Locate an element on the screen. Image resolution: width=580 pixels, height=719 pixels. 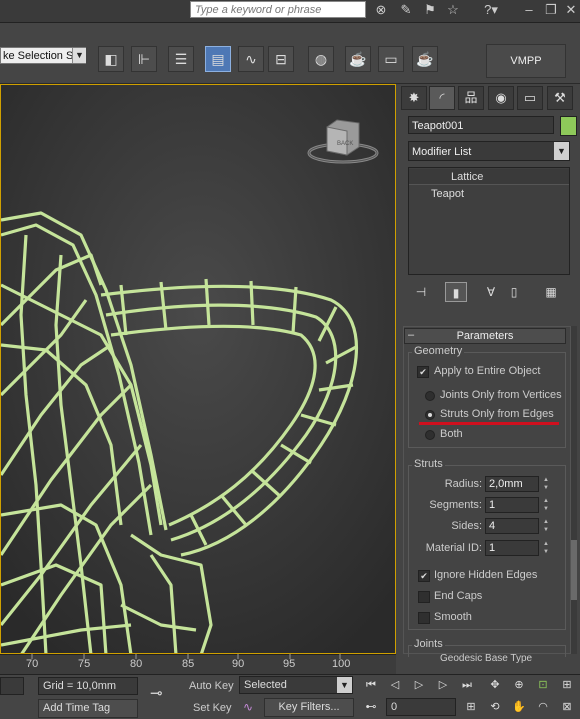
command-panel-scrollbar is located at coordinates (574, 490).